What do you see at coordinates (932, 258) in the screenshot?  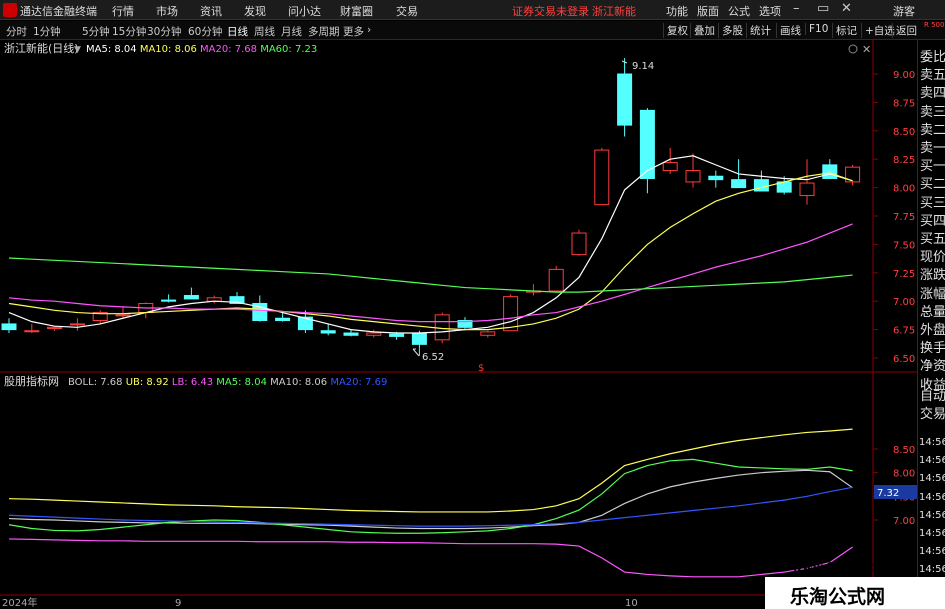 I see `quote-field-label: 现价` at bounding box center [932, 258].